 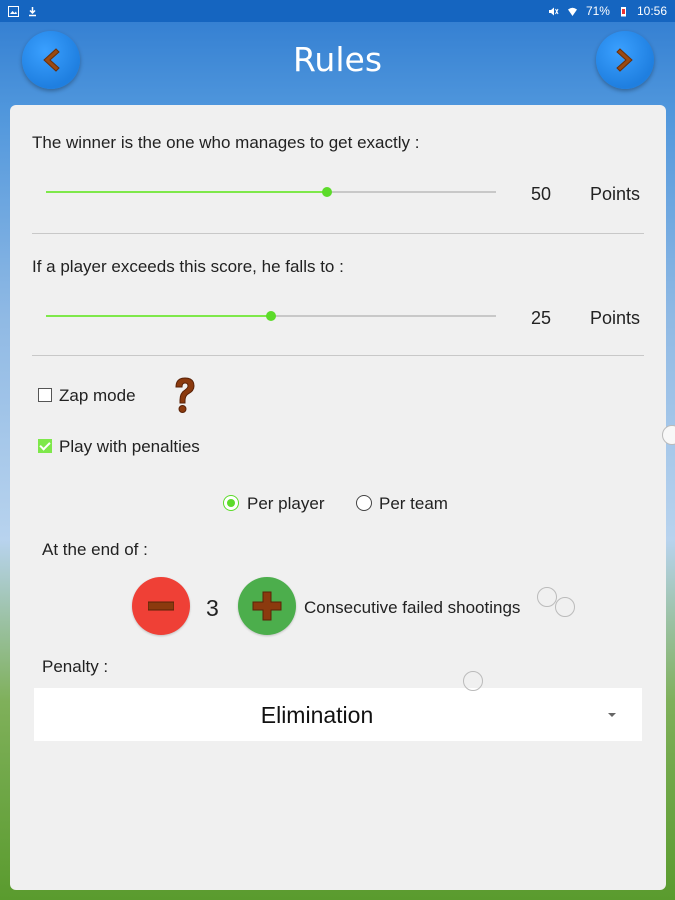 I want to click on increment-button, so click(x=267, y=606).